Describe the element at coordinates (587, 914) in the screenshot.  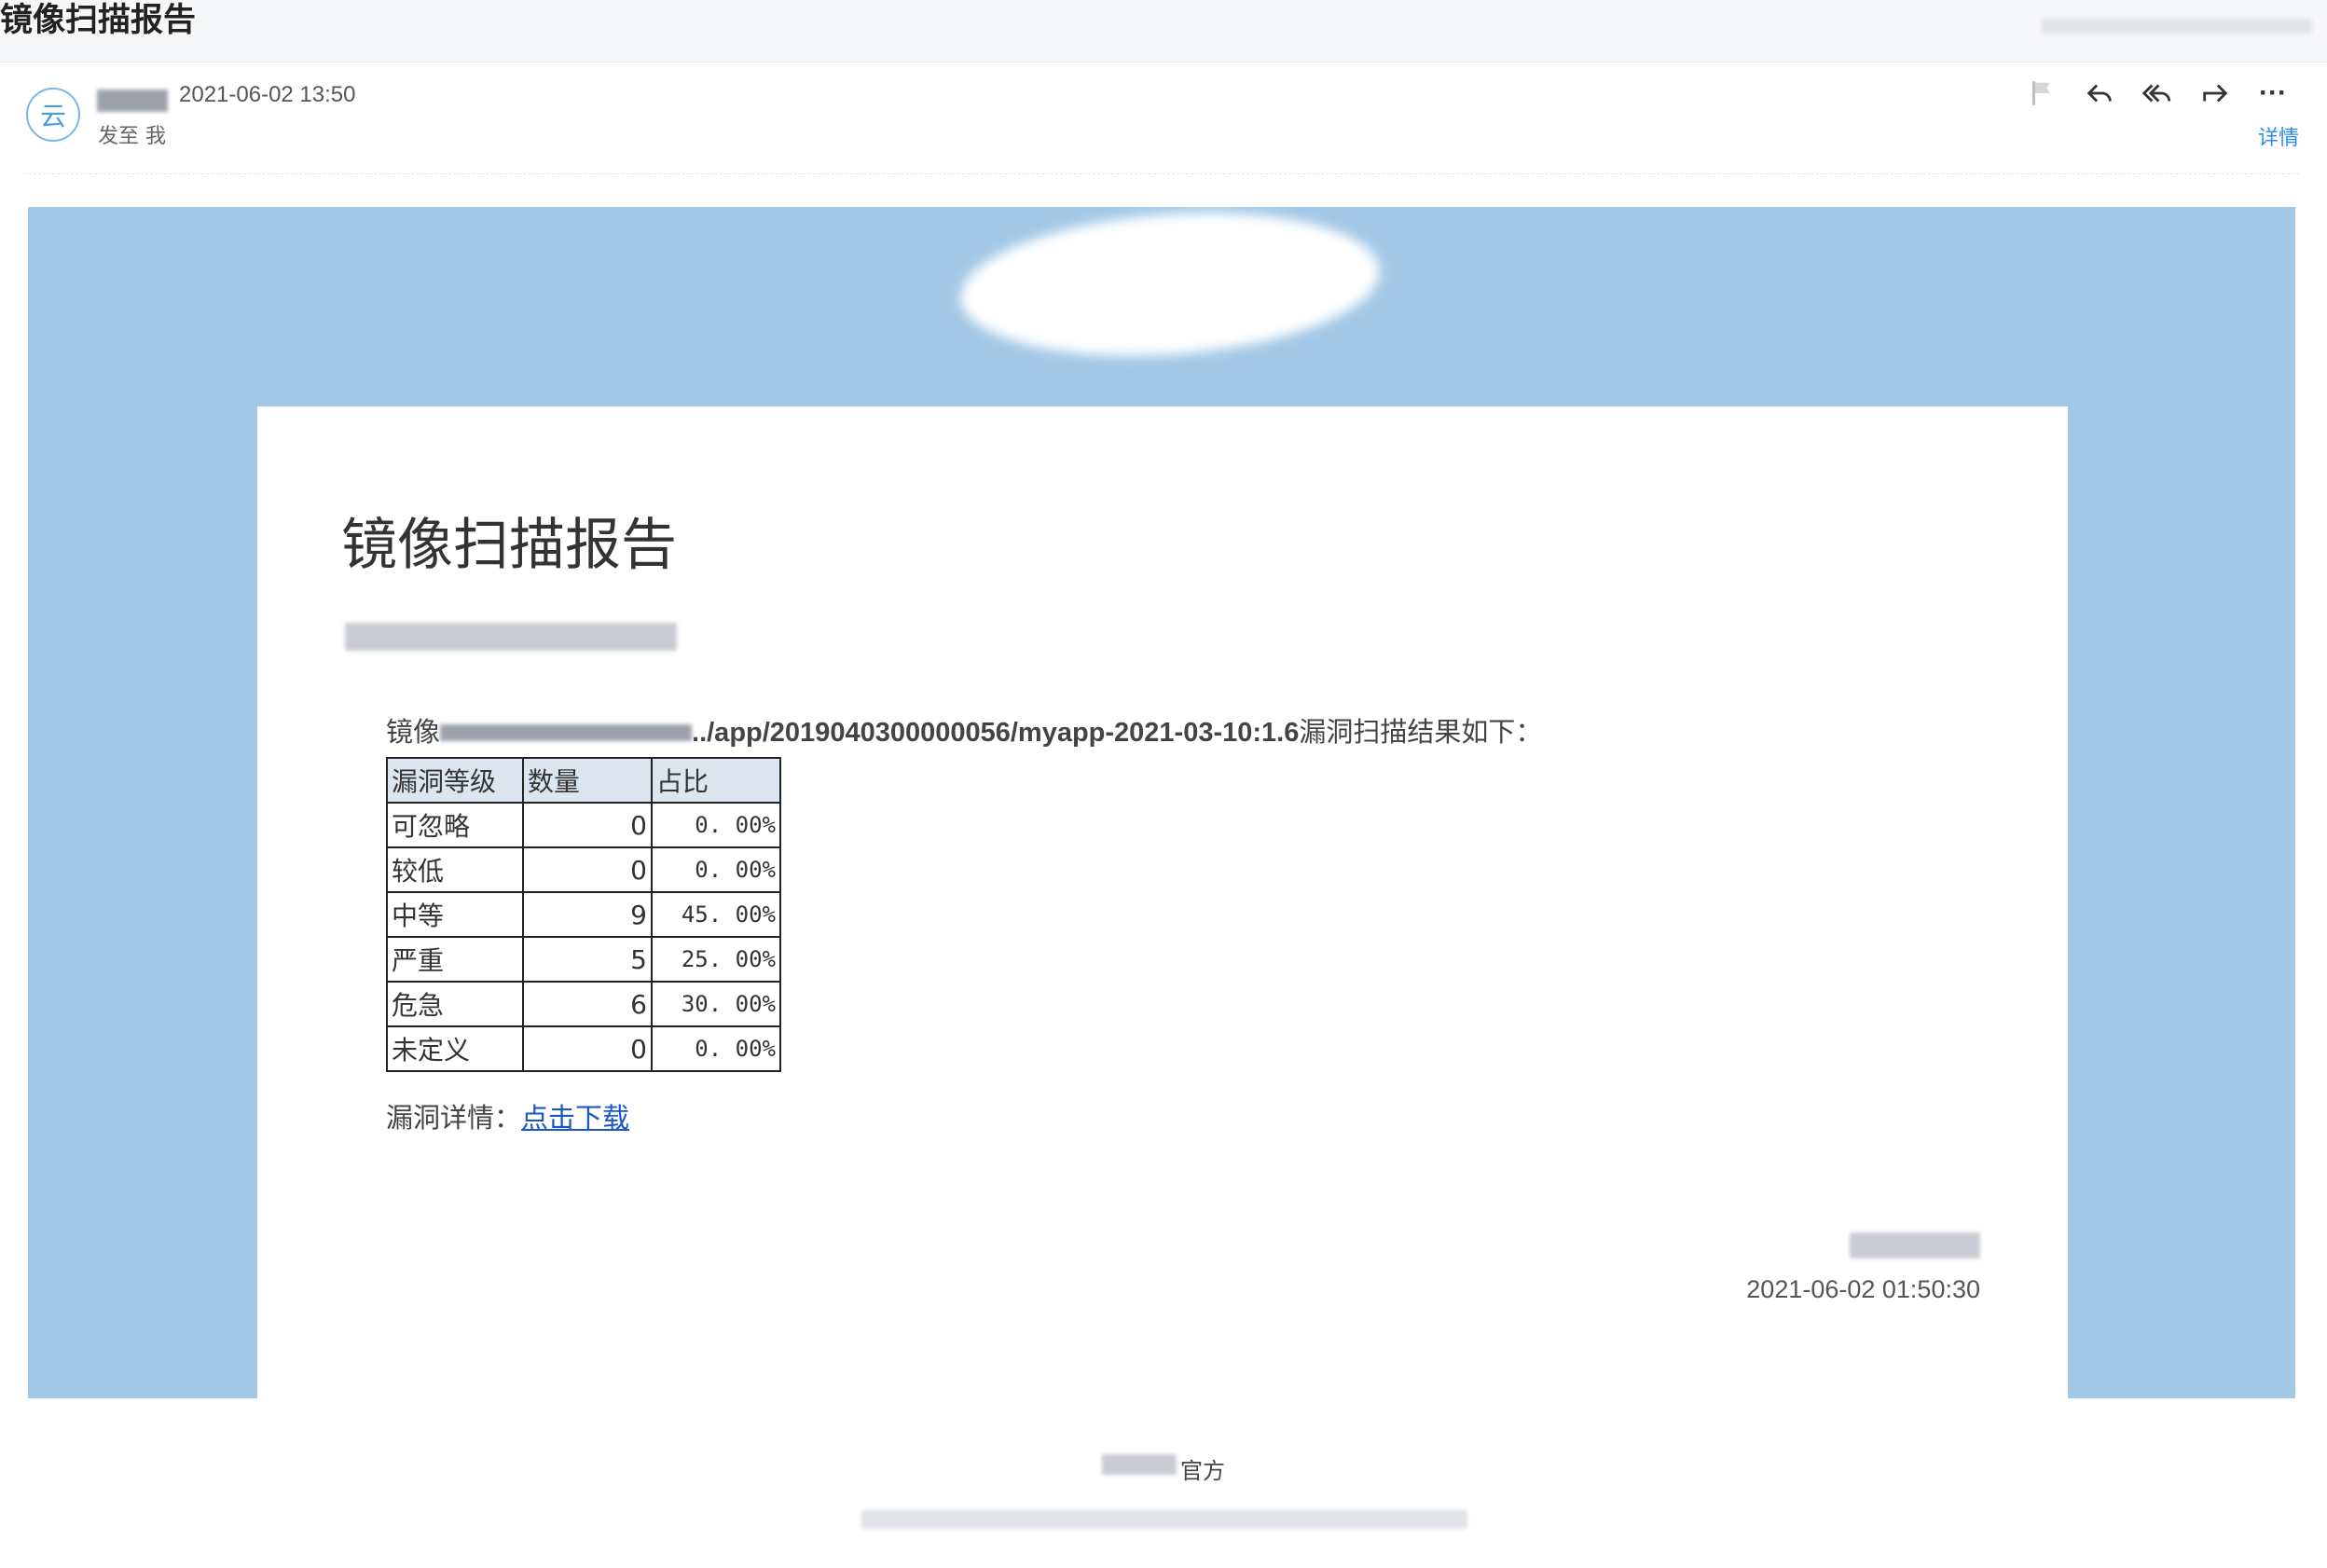
I see `count-cell: 9` at that location.